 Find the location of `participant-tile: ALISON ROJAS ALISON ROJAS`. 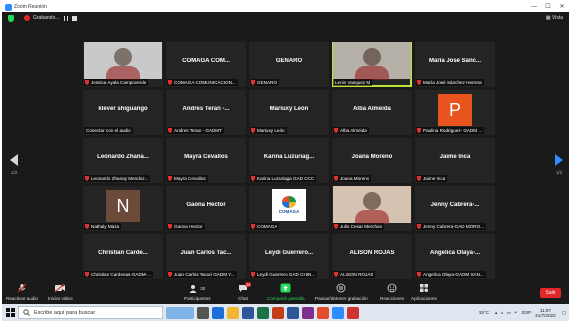

participant-tile: ALISON ROJAS ALISON ROJAS is located at coordinates (372, 256).